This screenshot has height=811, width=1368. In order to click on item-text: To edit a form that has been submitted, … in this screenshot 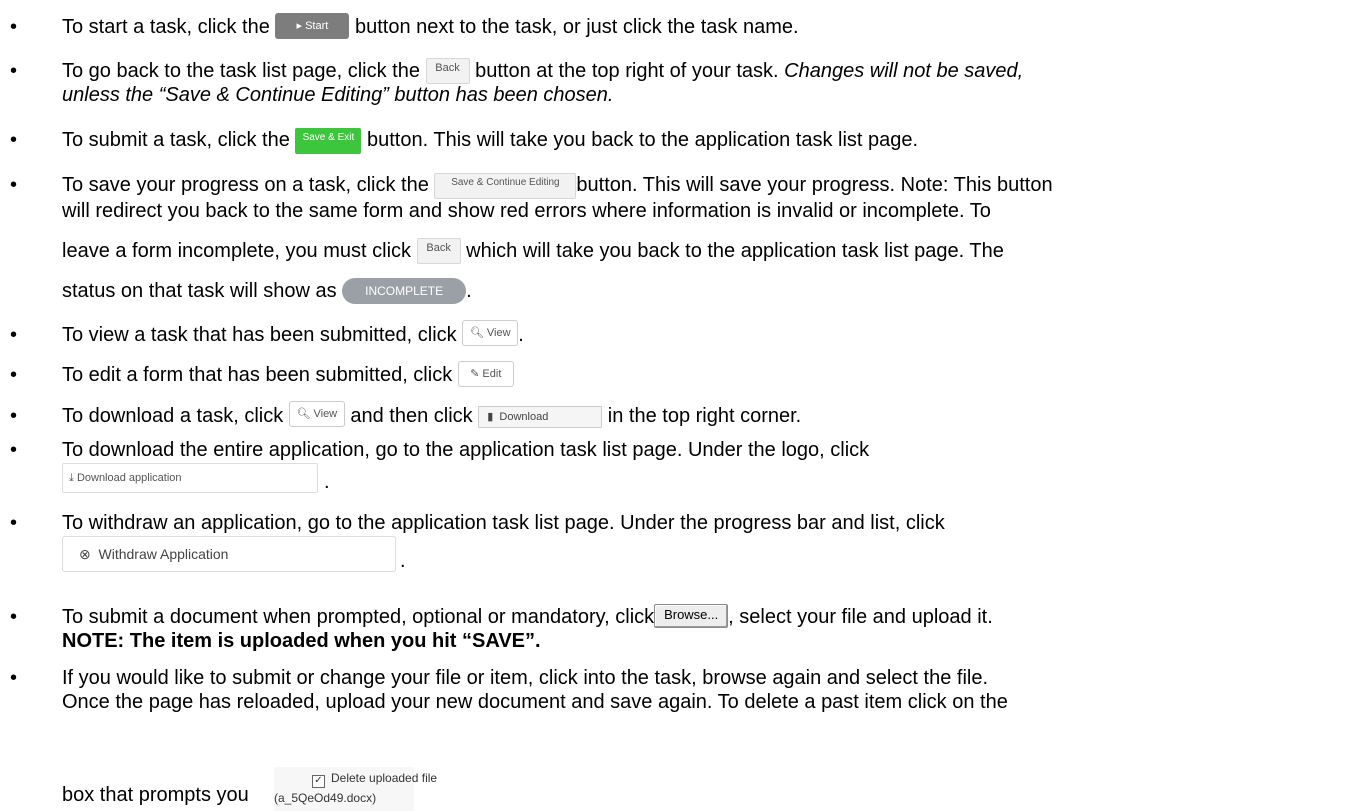, I will do `click(257, 375)`.